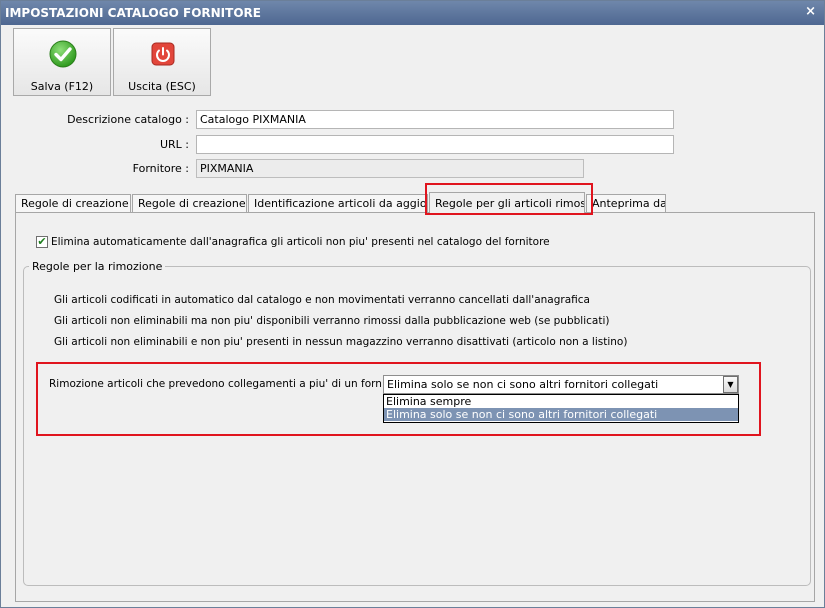  What do you see at coordinates (435, 144) in the screenshot?
I see `url-field` at bounding box center [435, 144].